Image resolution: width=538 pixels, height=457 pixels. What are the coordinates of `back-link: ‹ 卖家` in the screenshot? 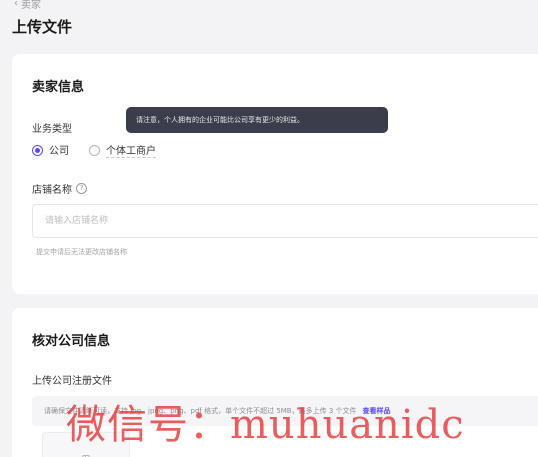 It's located at (27, 5).